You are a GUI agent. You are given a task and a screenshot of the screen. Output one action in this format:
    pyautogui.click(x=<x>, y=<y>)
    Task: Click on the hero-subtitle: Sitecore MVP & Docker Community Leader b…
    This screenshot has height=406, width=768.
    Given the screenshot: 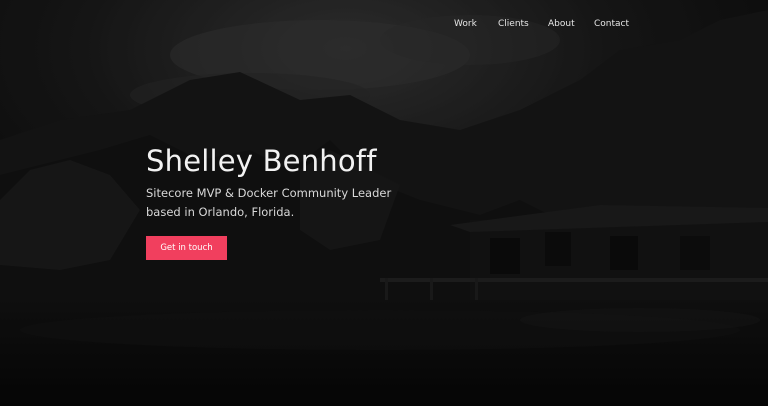 What is the action you would take?
    pyautogui.click(x=269, y=202)
    